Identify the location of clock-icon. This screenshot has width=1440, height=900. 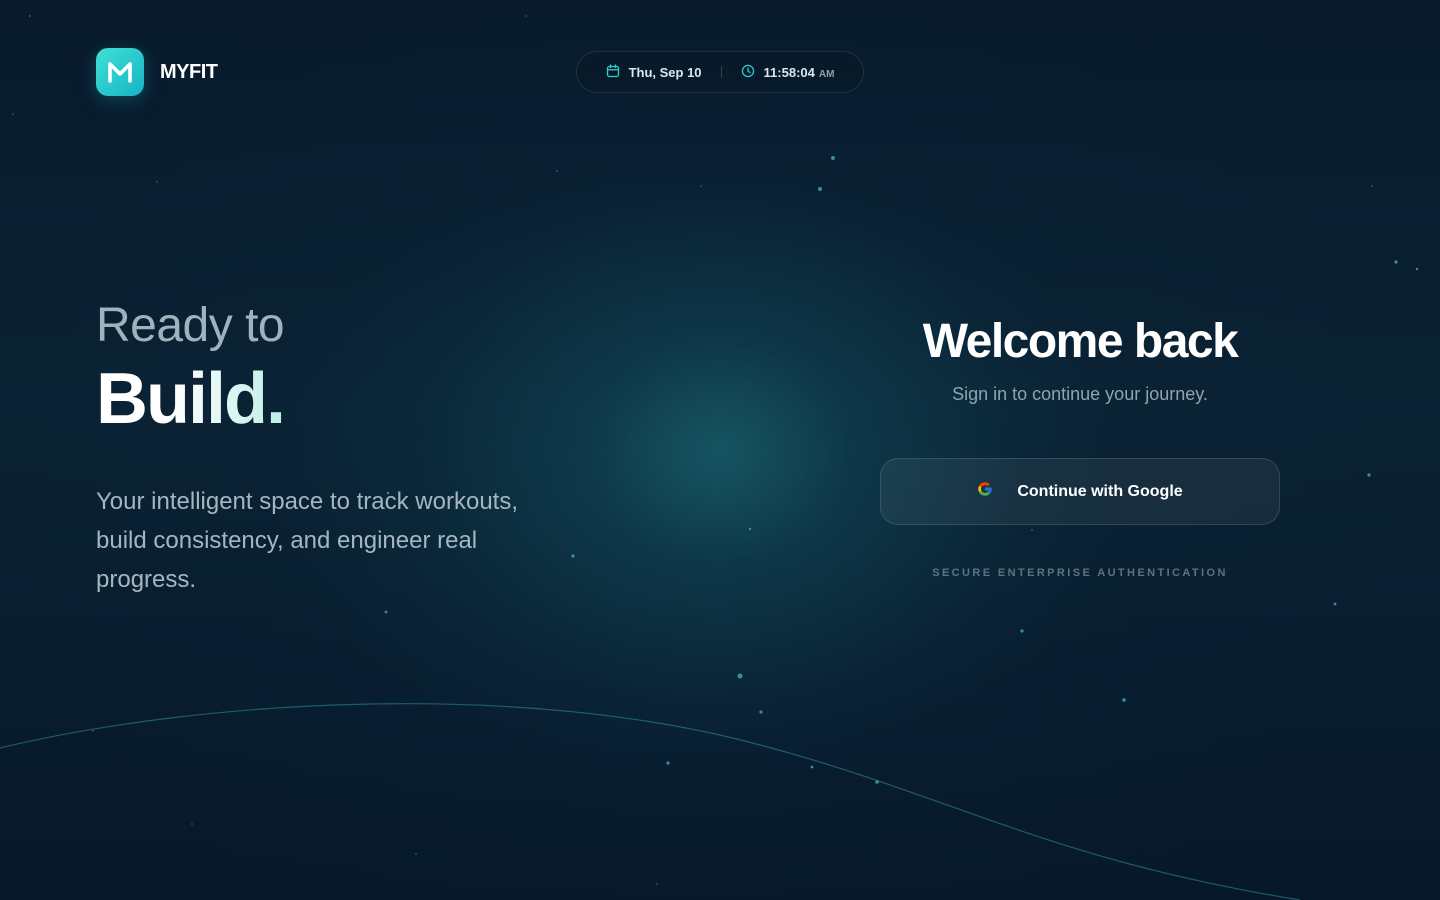
(748, 72).